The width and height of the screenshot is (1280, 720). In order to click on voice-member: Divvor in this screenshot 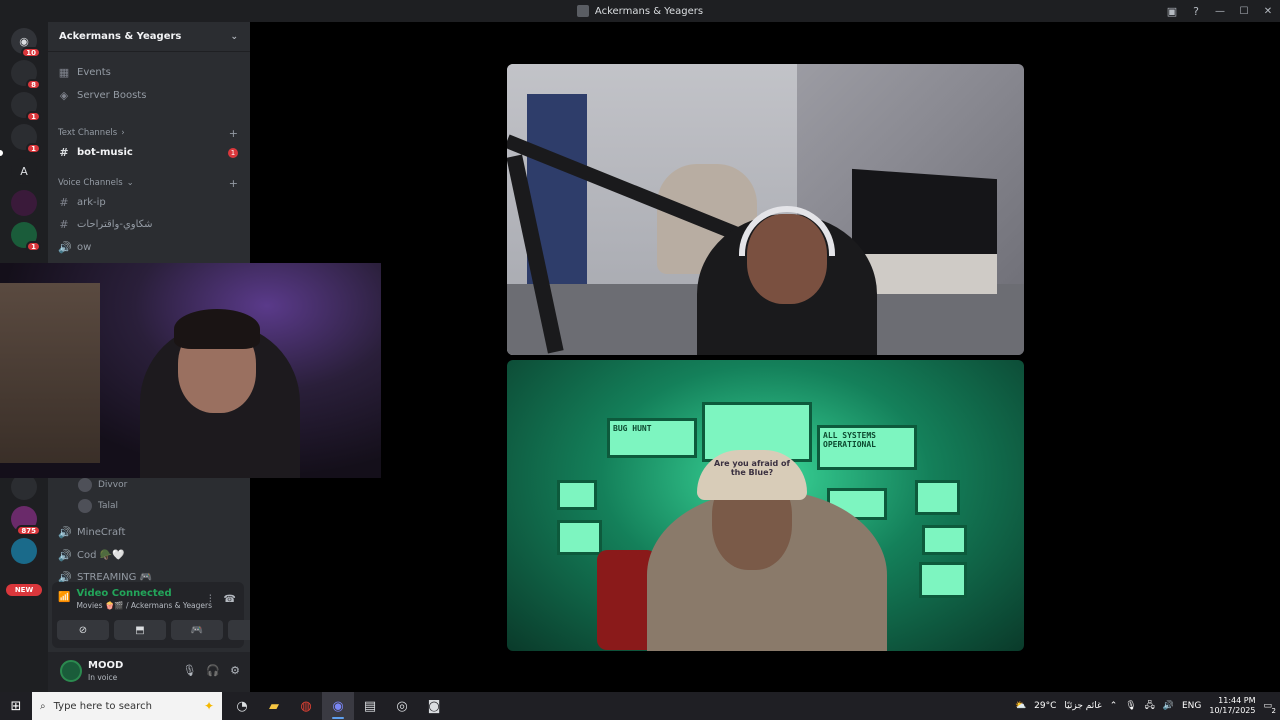, I will do `click(102, 485)`.